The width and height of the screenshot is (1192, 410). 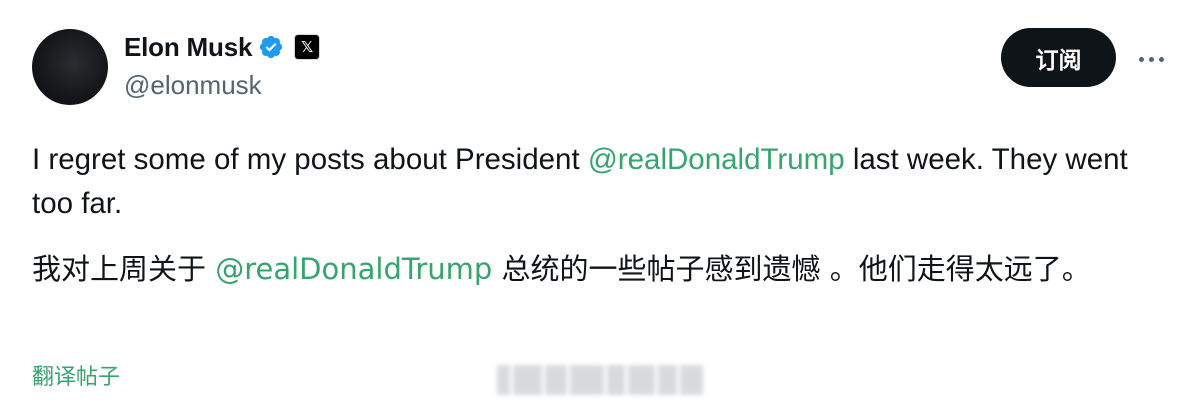 What do you see at coordinates (193, 85) in the screenshot?
I see `author-handle: @elonmusk` at bounding box center [193, 85].